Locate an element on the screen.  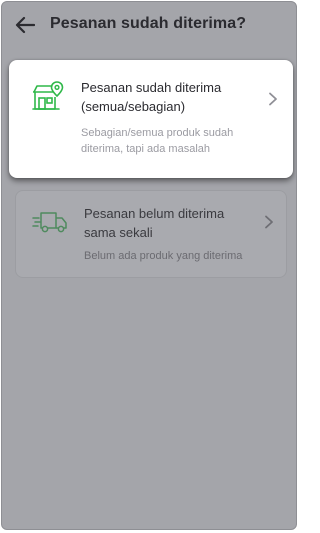
arrow-left-icon is located at coordinates (25, 25).